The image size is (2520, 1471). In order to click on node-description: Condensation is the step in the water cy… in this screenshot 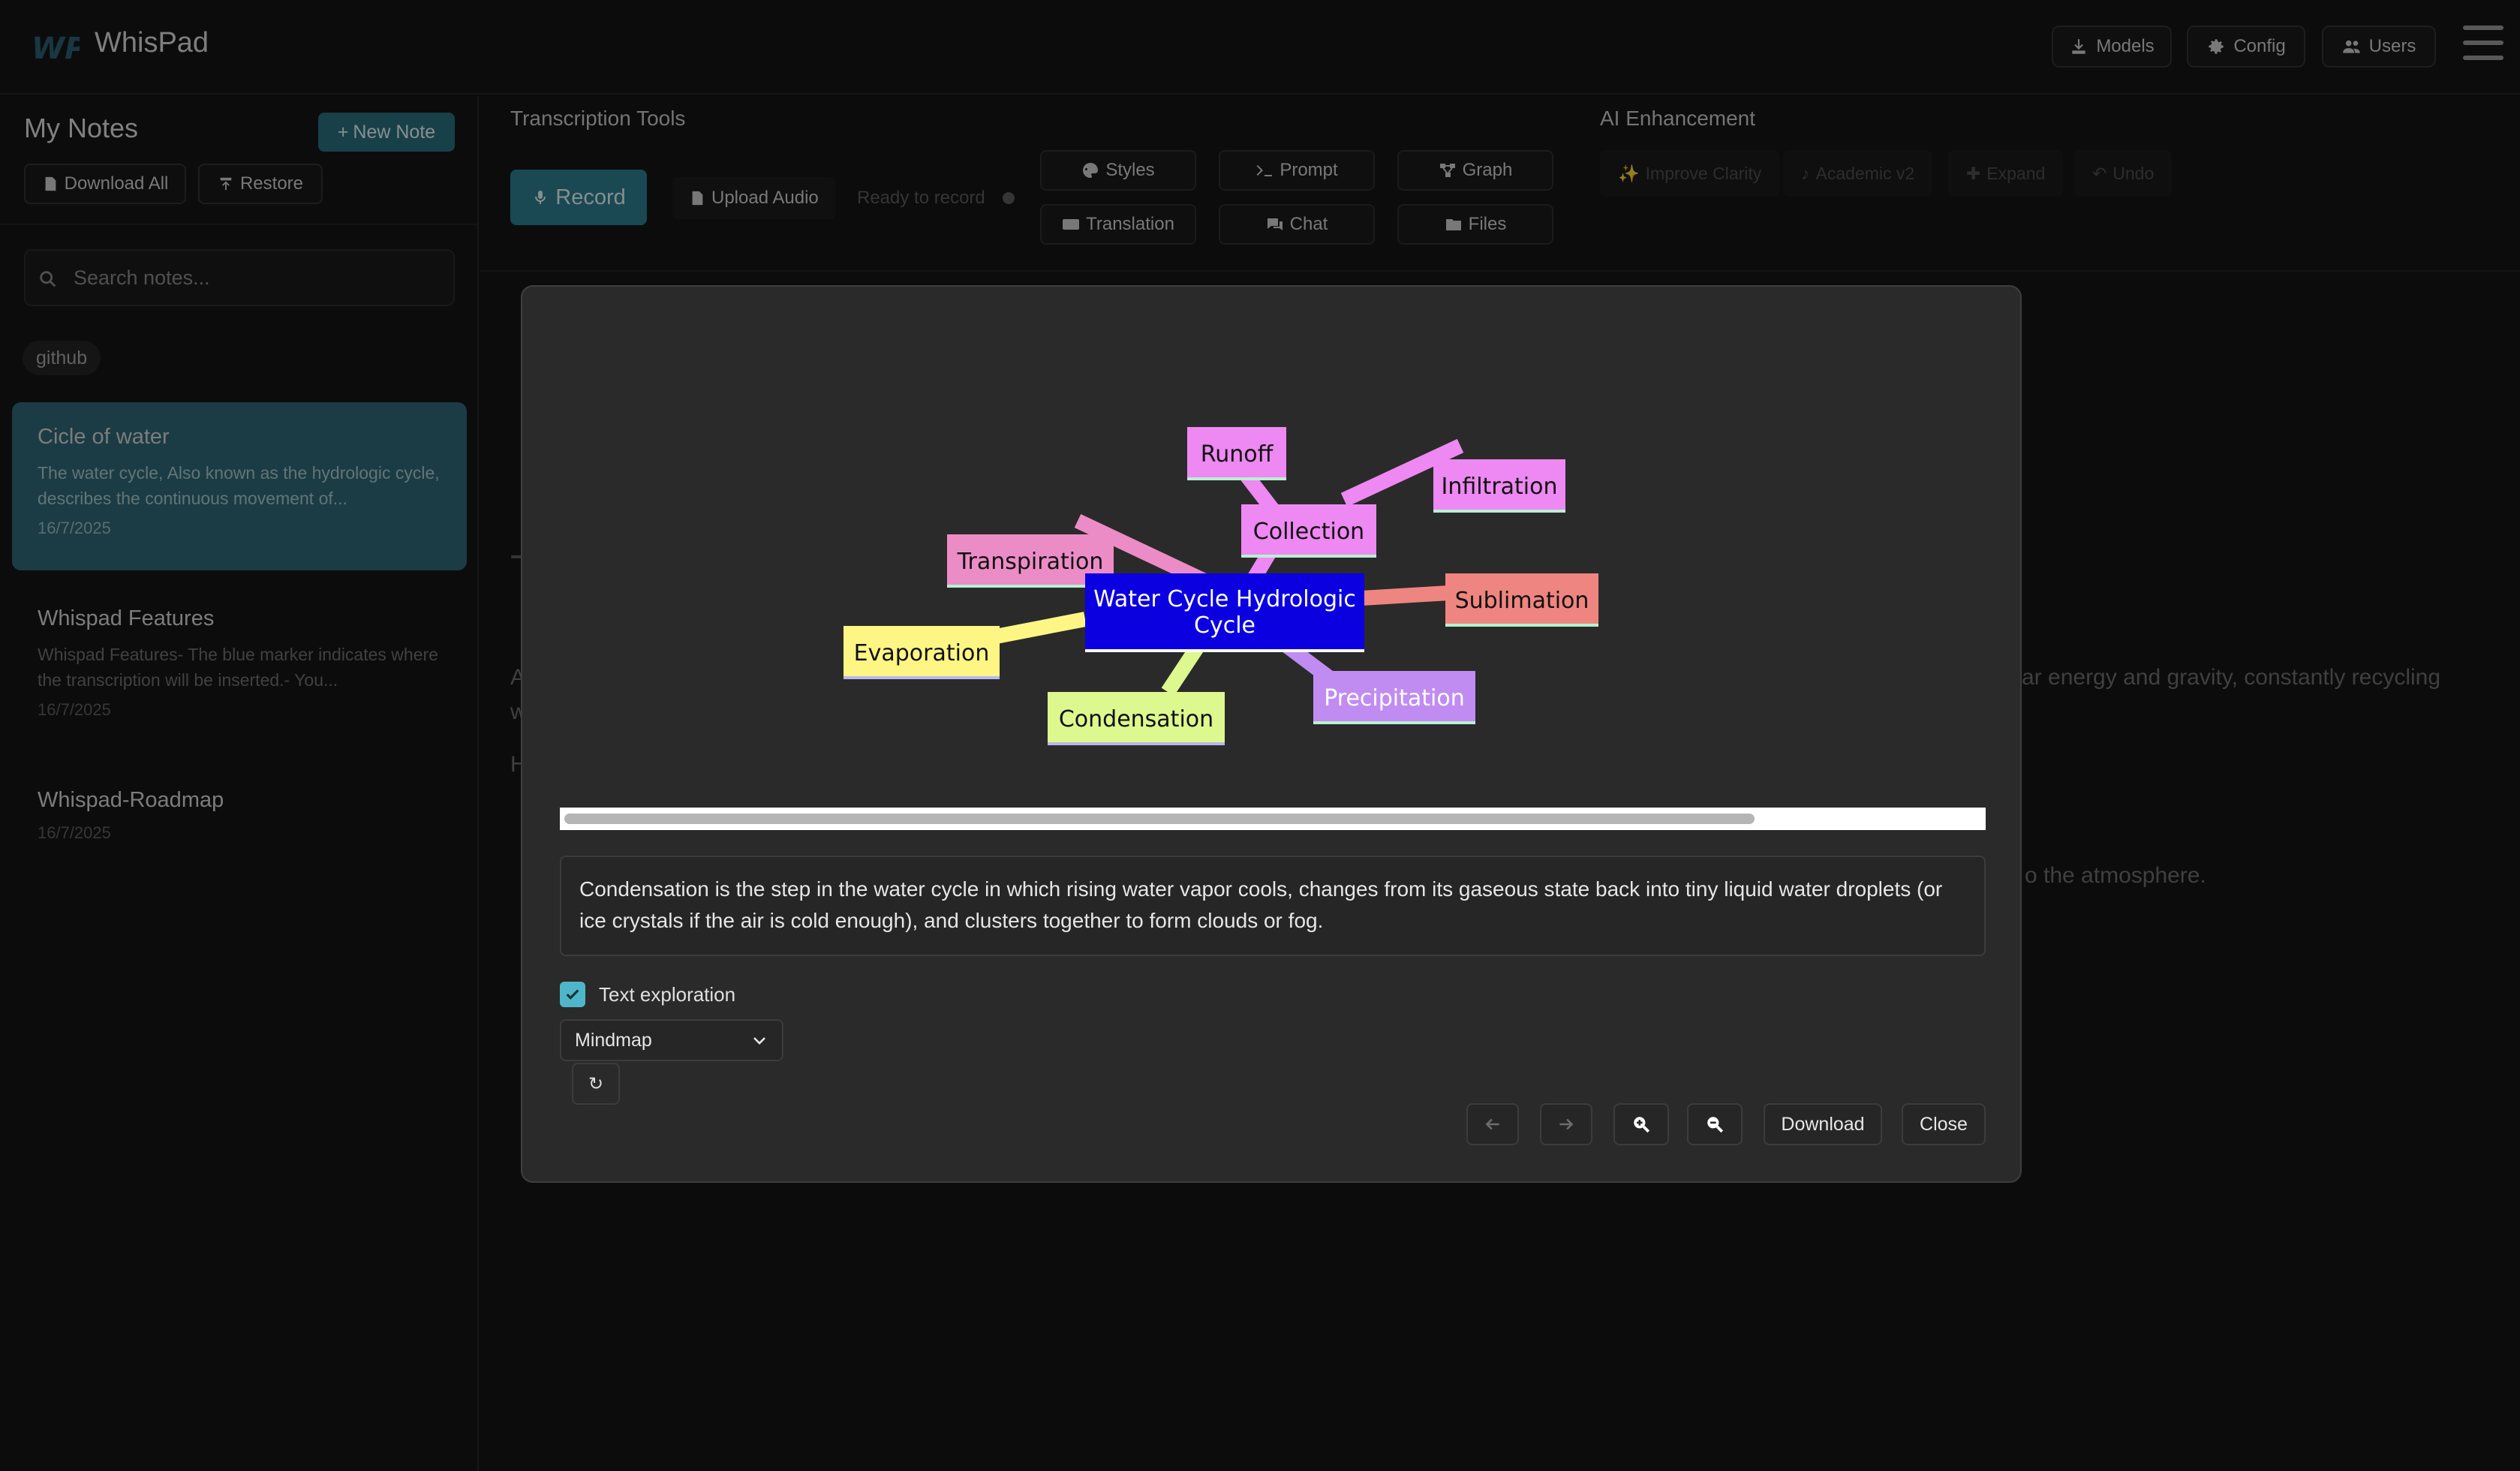, I will do `click(1273, 906)`.